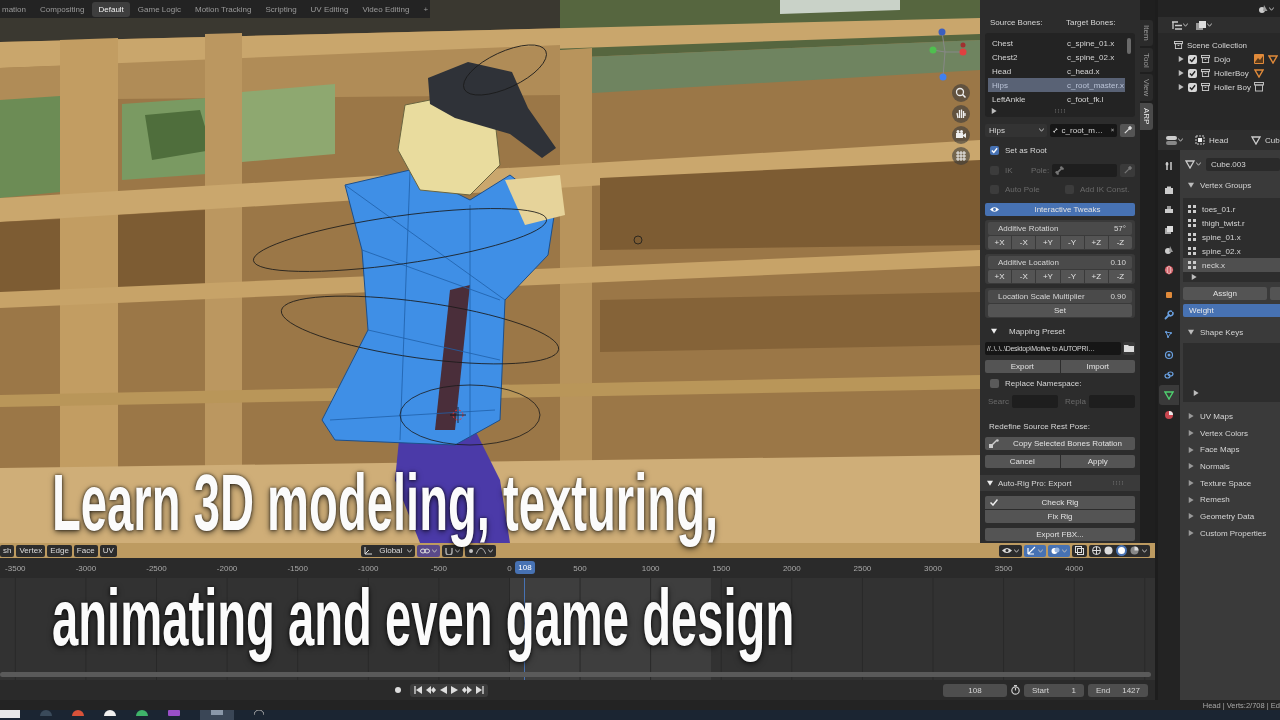  Describe the element at coordinates (1024, 276) in the screenshot. I see `axis-button: -X` at that location.